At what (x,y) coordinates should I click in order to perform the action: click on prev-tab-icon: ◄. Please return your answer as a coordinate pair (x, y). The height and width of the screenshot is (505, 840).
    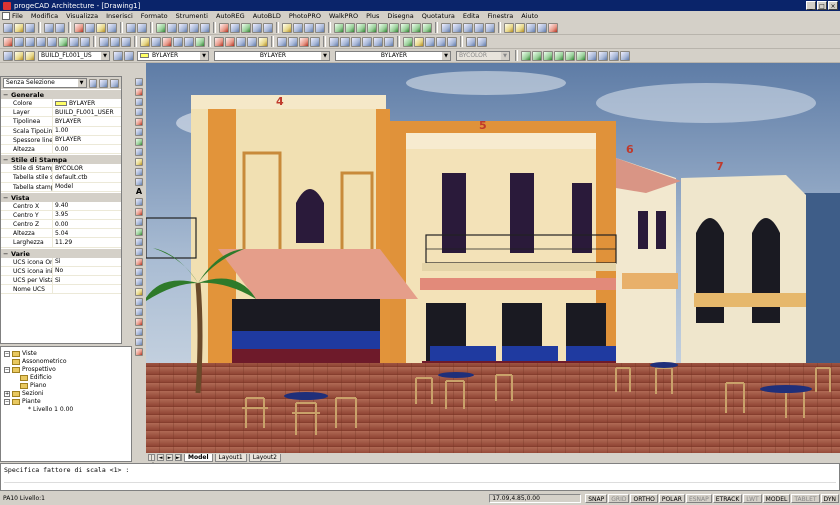
    Looking at the image, I should click on (160, 457).